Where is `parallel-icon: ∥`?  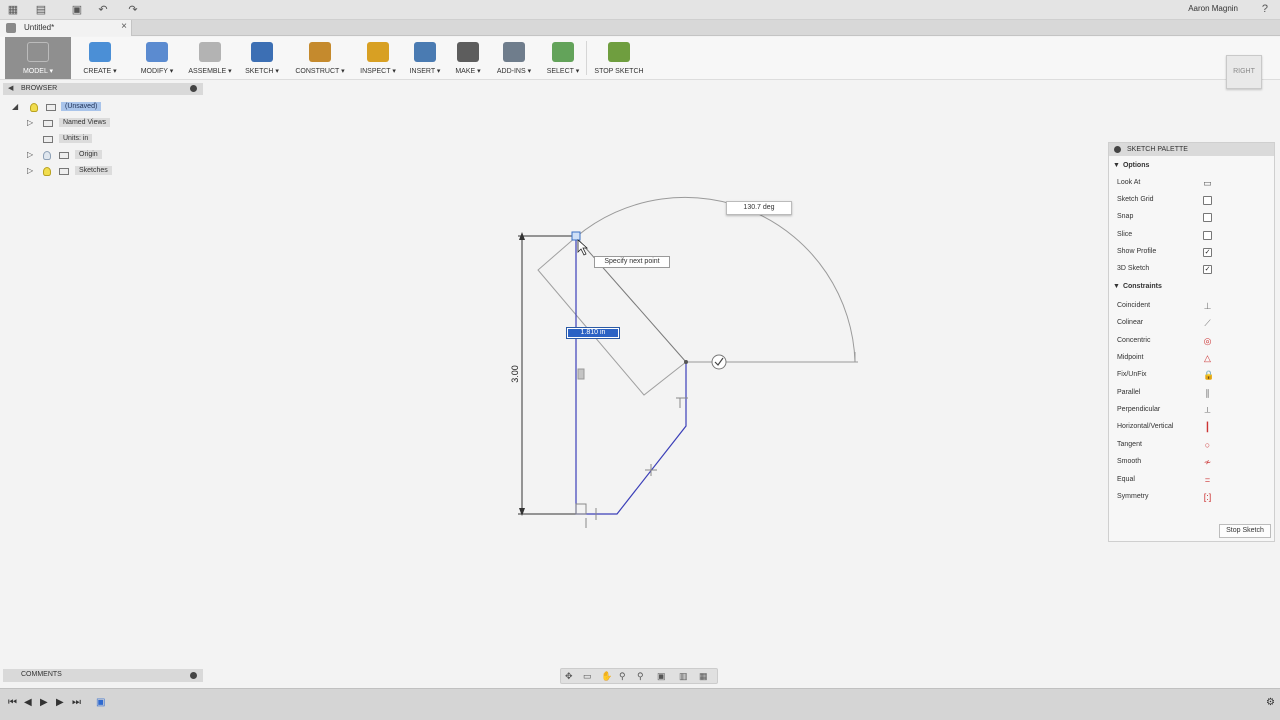
parallel-icon: ∥ is located at coordinates (1207, 393).